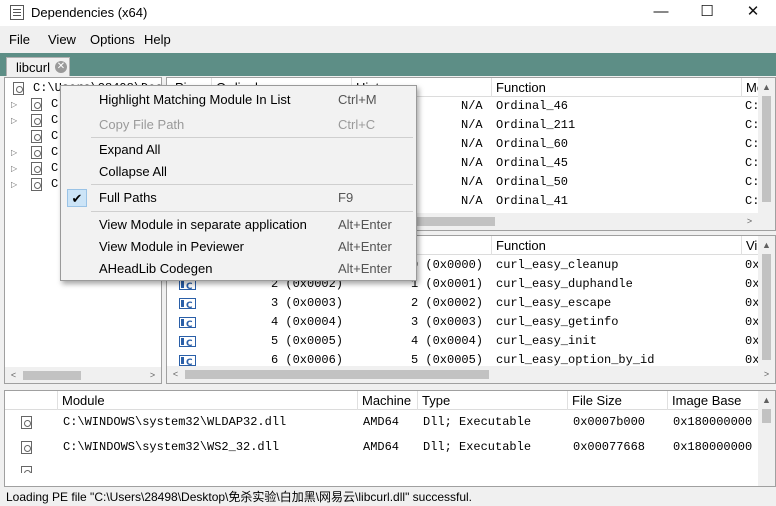 This screenshot has height=506, width=776. What do you see at coordinates (594, 400) in the screenshot?
I see `column-file-size: File Size` at bounding box center [594, 400].